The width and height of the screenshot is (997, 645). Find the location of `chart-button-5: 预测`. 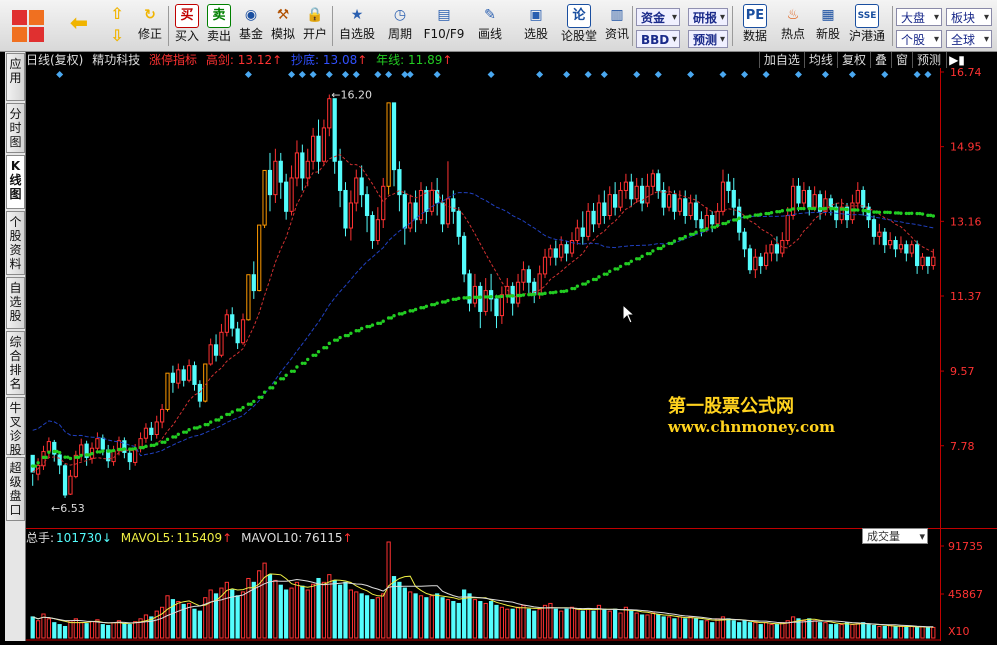

chart-button-5: 预测 is located at coordinates (928, 60).